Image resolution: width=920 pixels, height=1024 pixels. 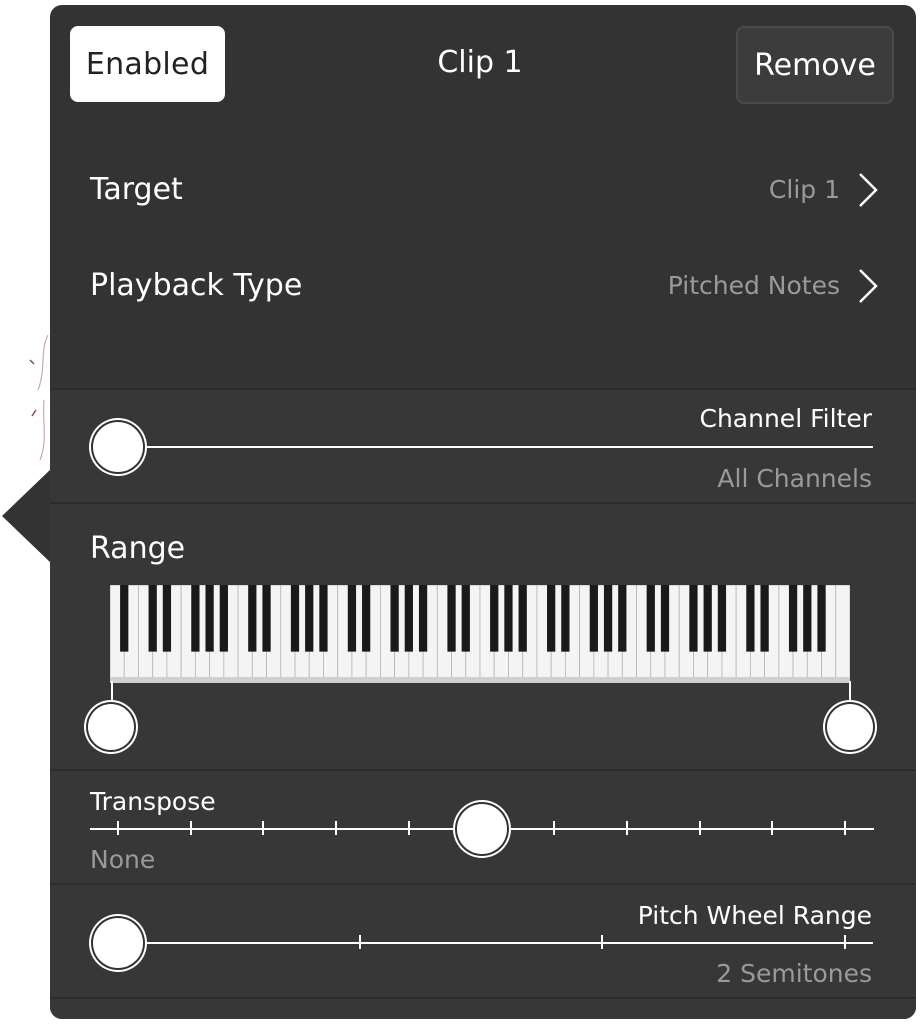 What do you see at coordinates (480, 680) in the screenshot?
I see `keyboard-shadow` at bounding box center [480, 680].